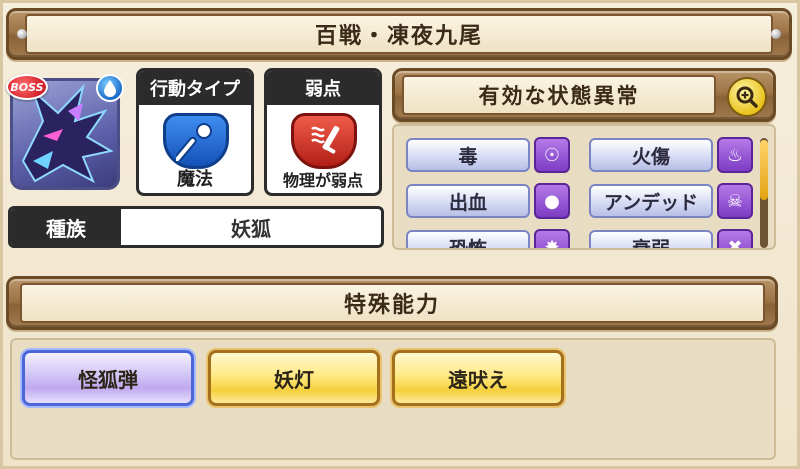  I want to click on weakness-label: 弱点, so click(323, 88).